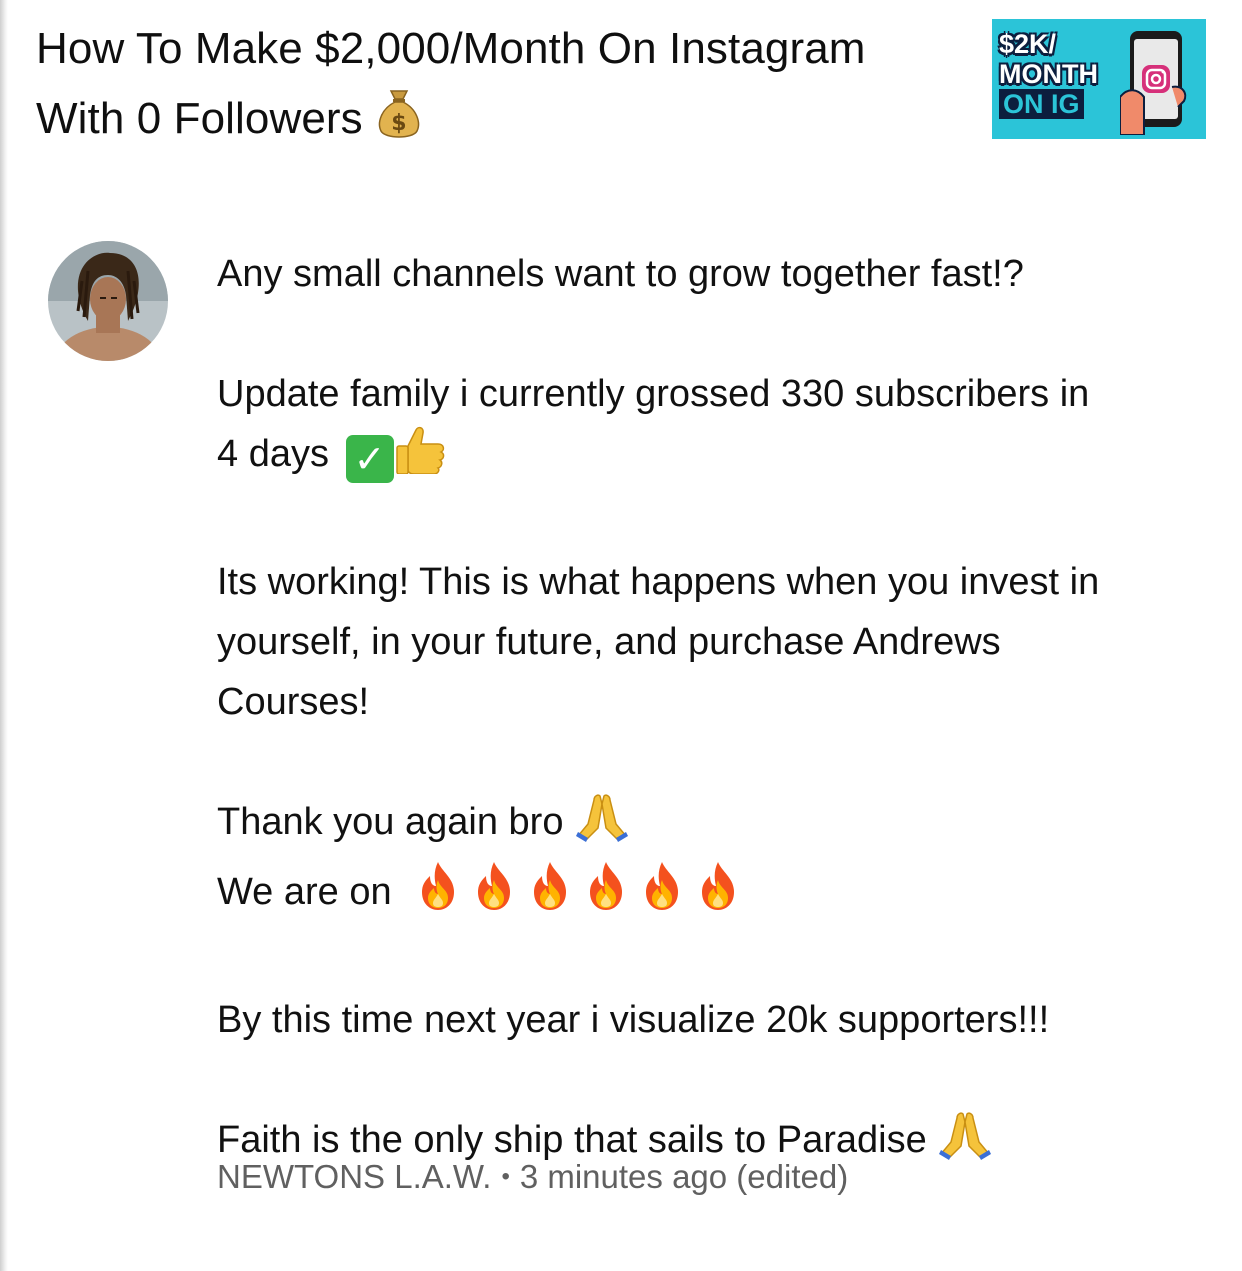 The width and height of the screenshot is (1242, 1271). What do you see at coordinates (1028, 44) in the screenshot?
I see `thumbnail-line1: $2K/` at bounding box center [1028, 44].